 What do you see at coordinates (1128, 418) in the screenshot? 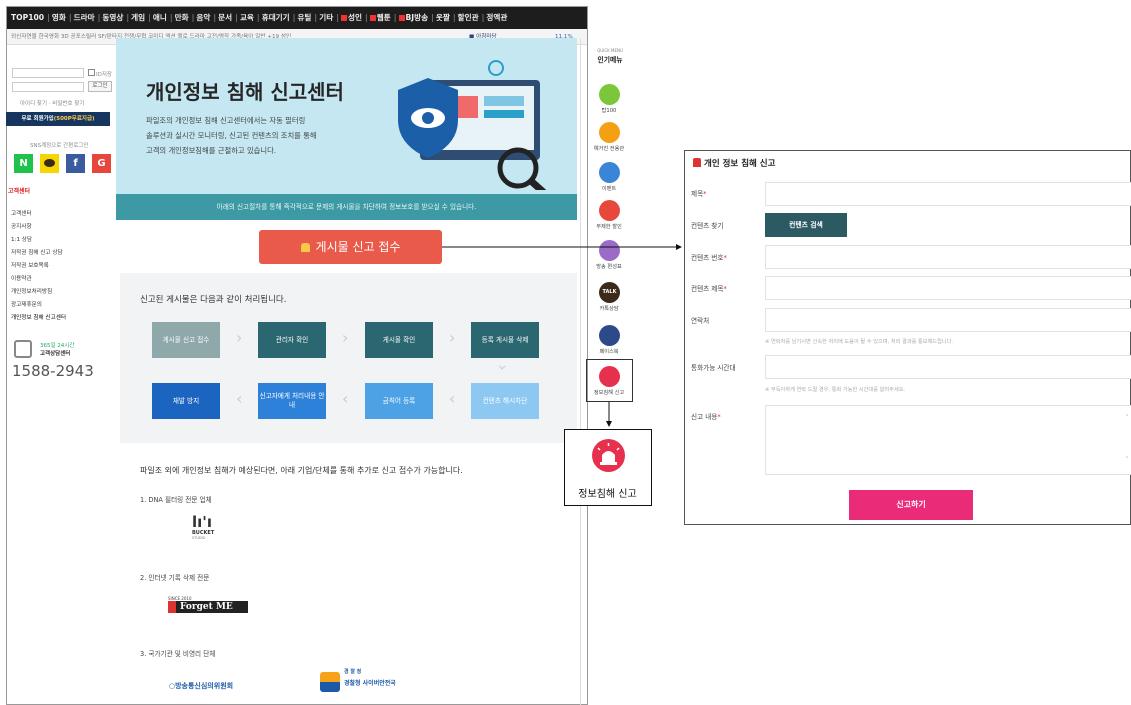
I see `scroll-up-icon: ˄` at bounding box center [1128, 418].